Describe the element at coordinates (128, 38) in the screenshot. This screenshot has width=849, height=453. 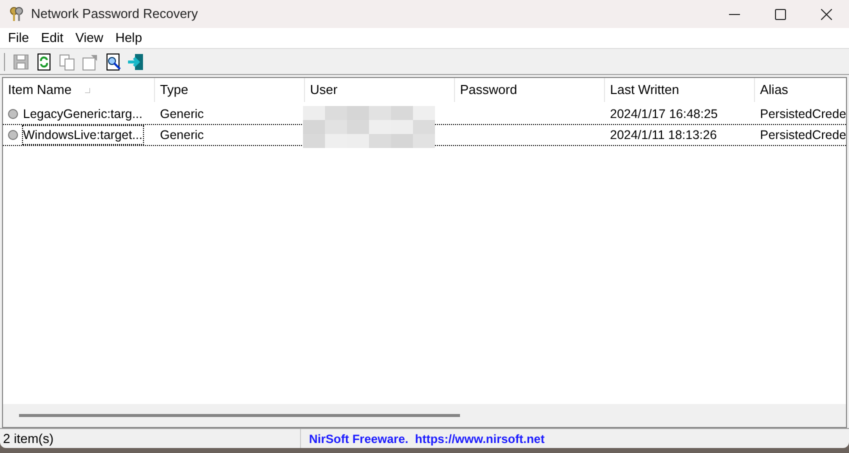
I see `menu-item: Help` at that location.